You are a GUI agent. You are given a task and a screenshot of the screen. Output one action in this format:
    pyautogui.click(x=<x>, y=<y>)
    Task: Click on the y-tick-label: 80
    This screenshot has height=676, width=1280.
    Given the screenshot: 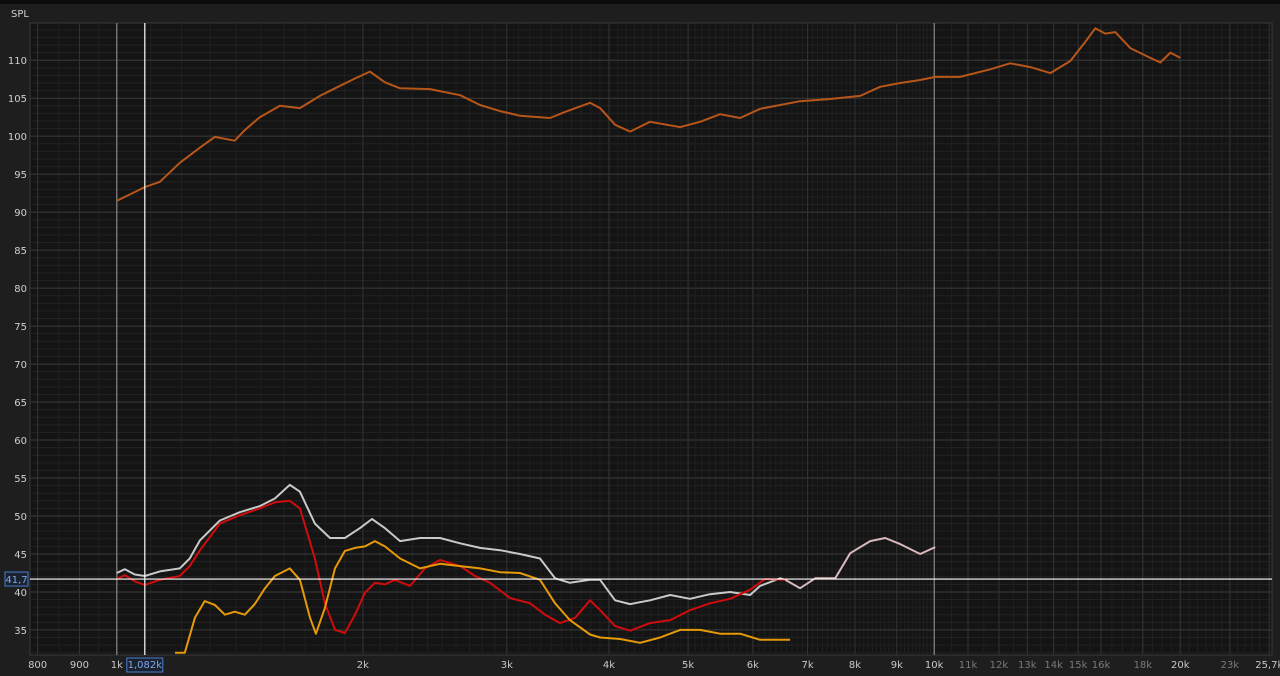 What is the action you would take?
    pyautogui.click(x=20, y=289)
    